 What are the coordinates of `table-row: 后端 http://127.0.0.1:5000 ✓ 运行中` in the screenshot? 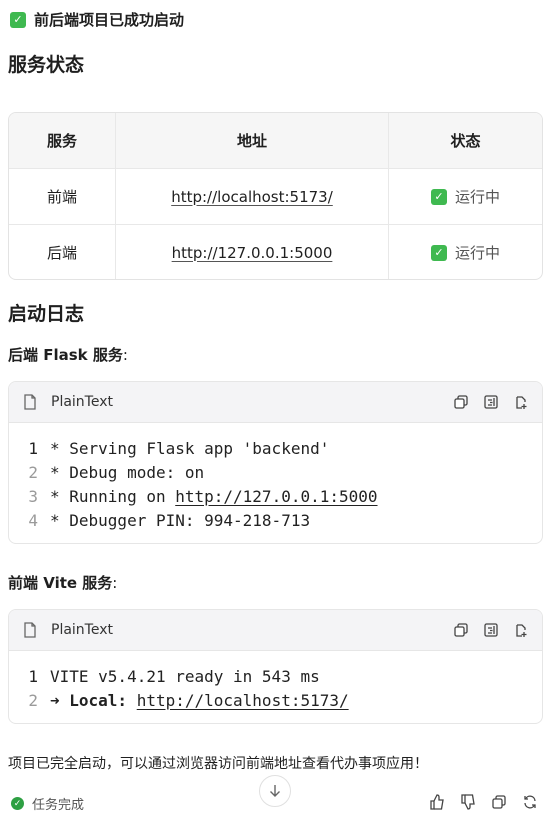 It's located at (275, 251).